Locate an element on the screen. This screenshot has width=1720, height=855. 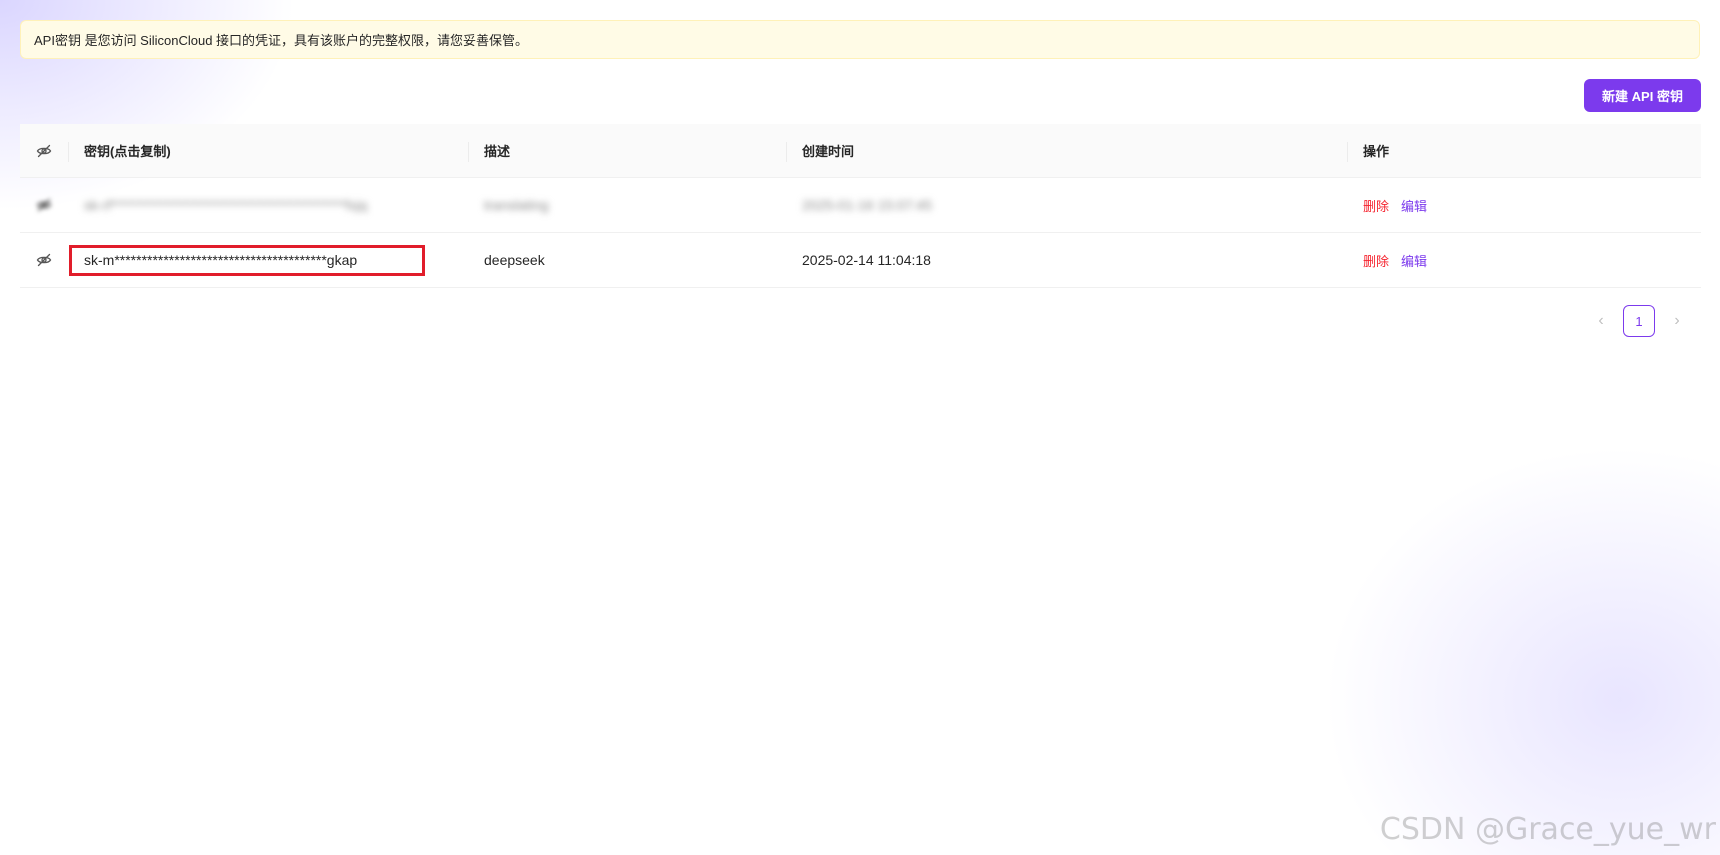
table-header: 密钥(点击复制) 描述 创建时间 操作 is located at coordinates (860, 151).